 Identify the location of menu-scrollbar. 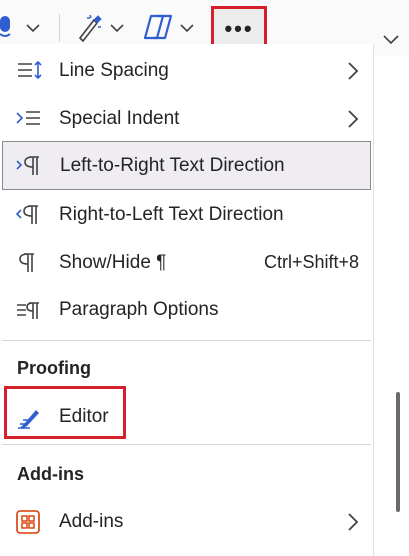
(398, 452).